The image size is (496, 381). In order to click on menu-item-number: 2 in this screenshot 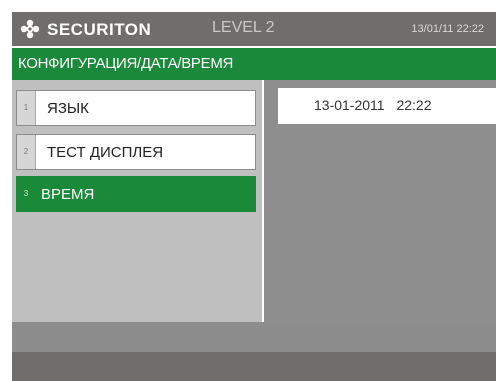, I will do `click(26, 152)`.